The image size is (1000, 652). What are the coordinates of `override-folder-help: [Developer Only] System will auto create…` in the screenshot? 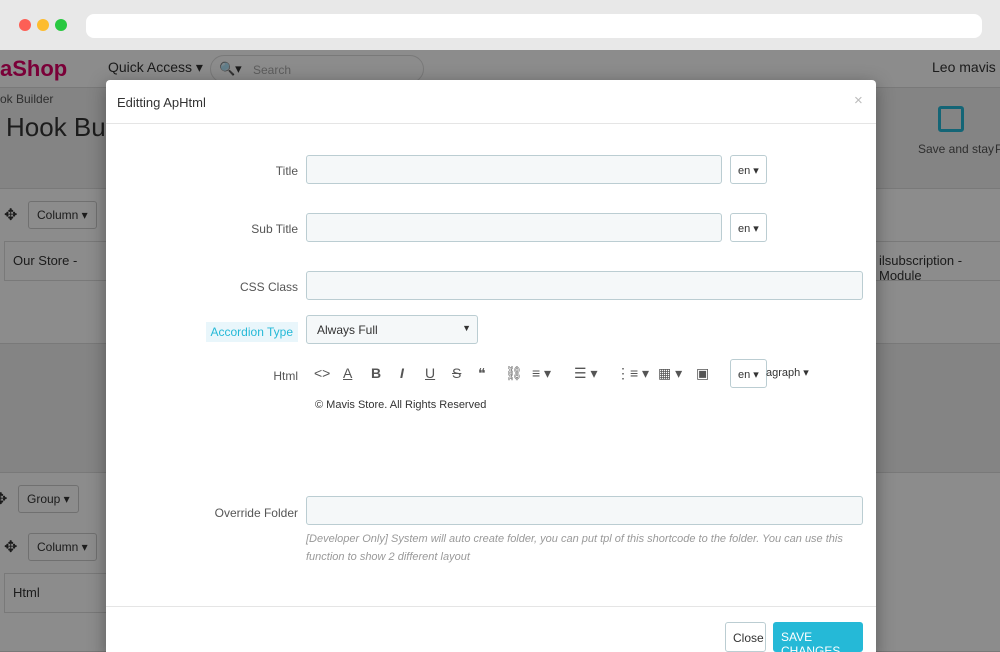 It's located at (574, 548).